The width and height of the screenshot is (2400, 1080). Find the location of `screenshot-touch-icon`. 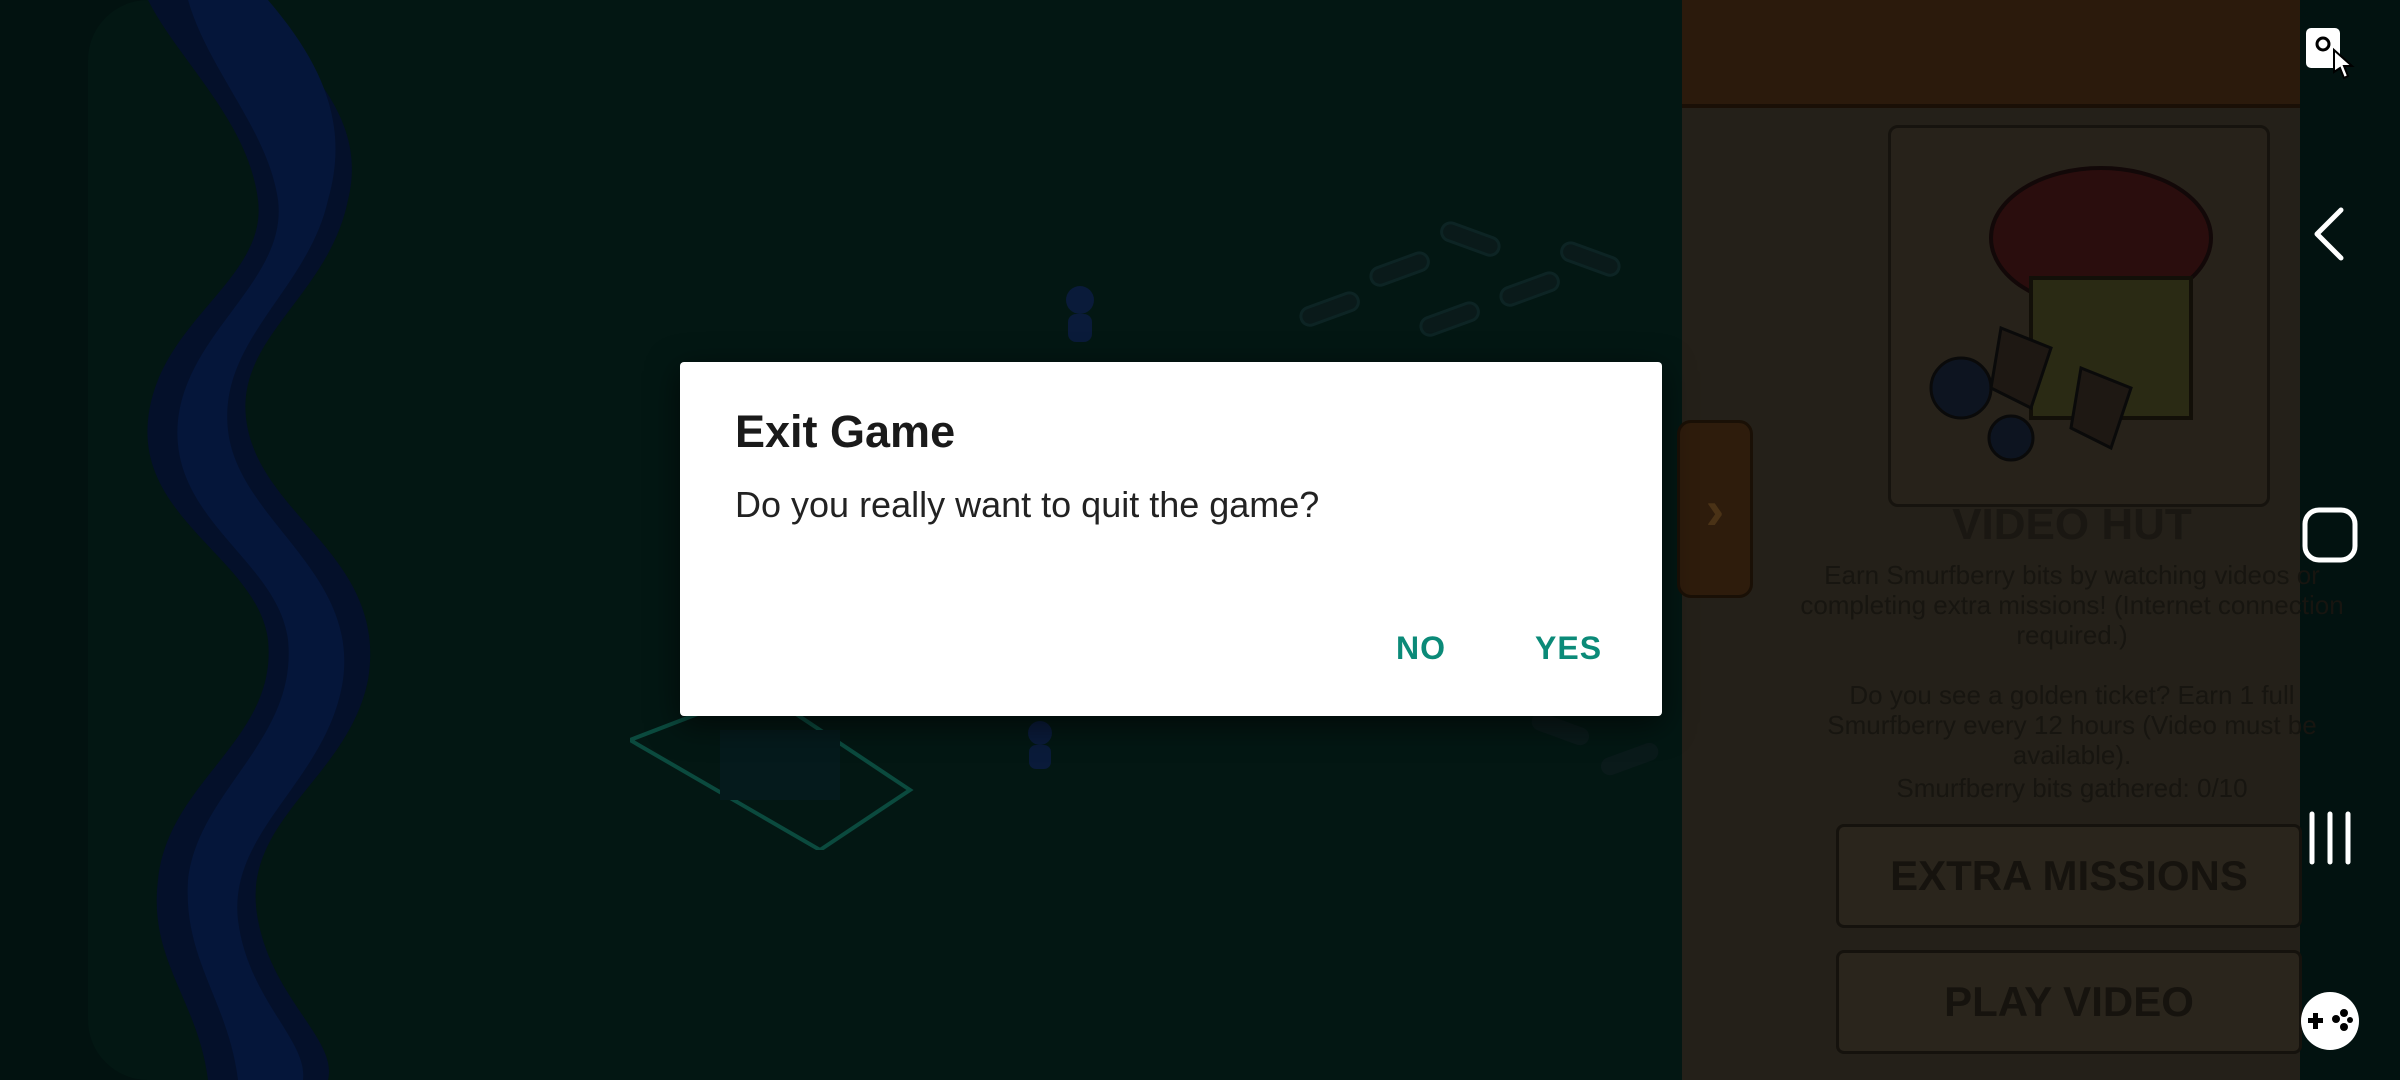

screenshot-touch-icon is located at coordinates (2330, 54).